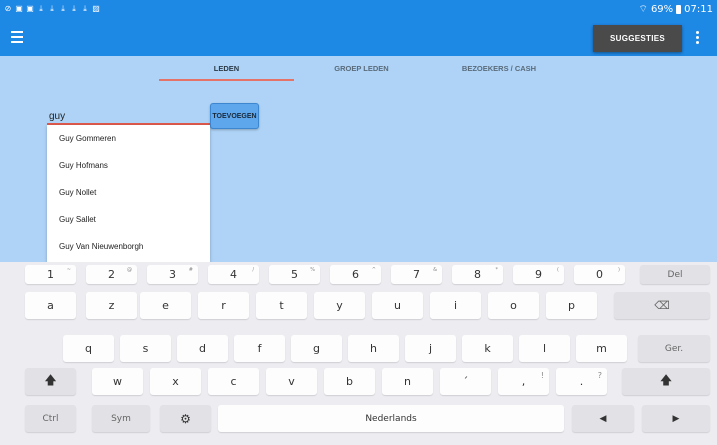 Image resolution: width=717 pixels, height=445 pixels. What do you see at coordinates (50, 418) in the screenshot?
I see `ctrl-key: Ctrl` at bounding box center [50, 418].